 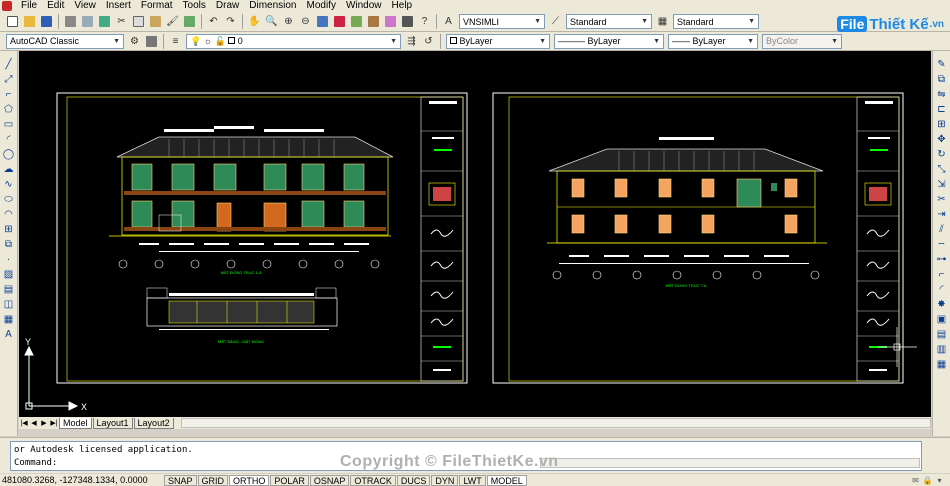 What do you see at coordinates (498, 41) in the screenshot?
I see `color-select: ByLayer ▼` at bounding box center [498, 41].